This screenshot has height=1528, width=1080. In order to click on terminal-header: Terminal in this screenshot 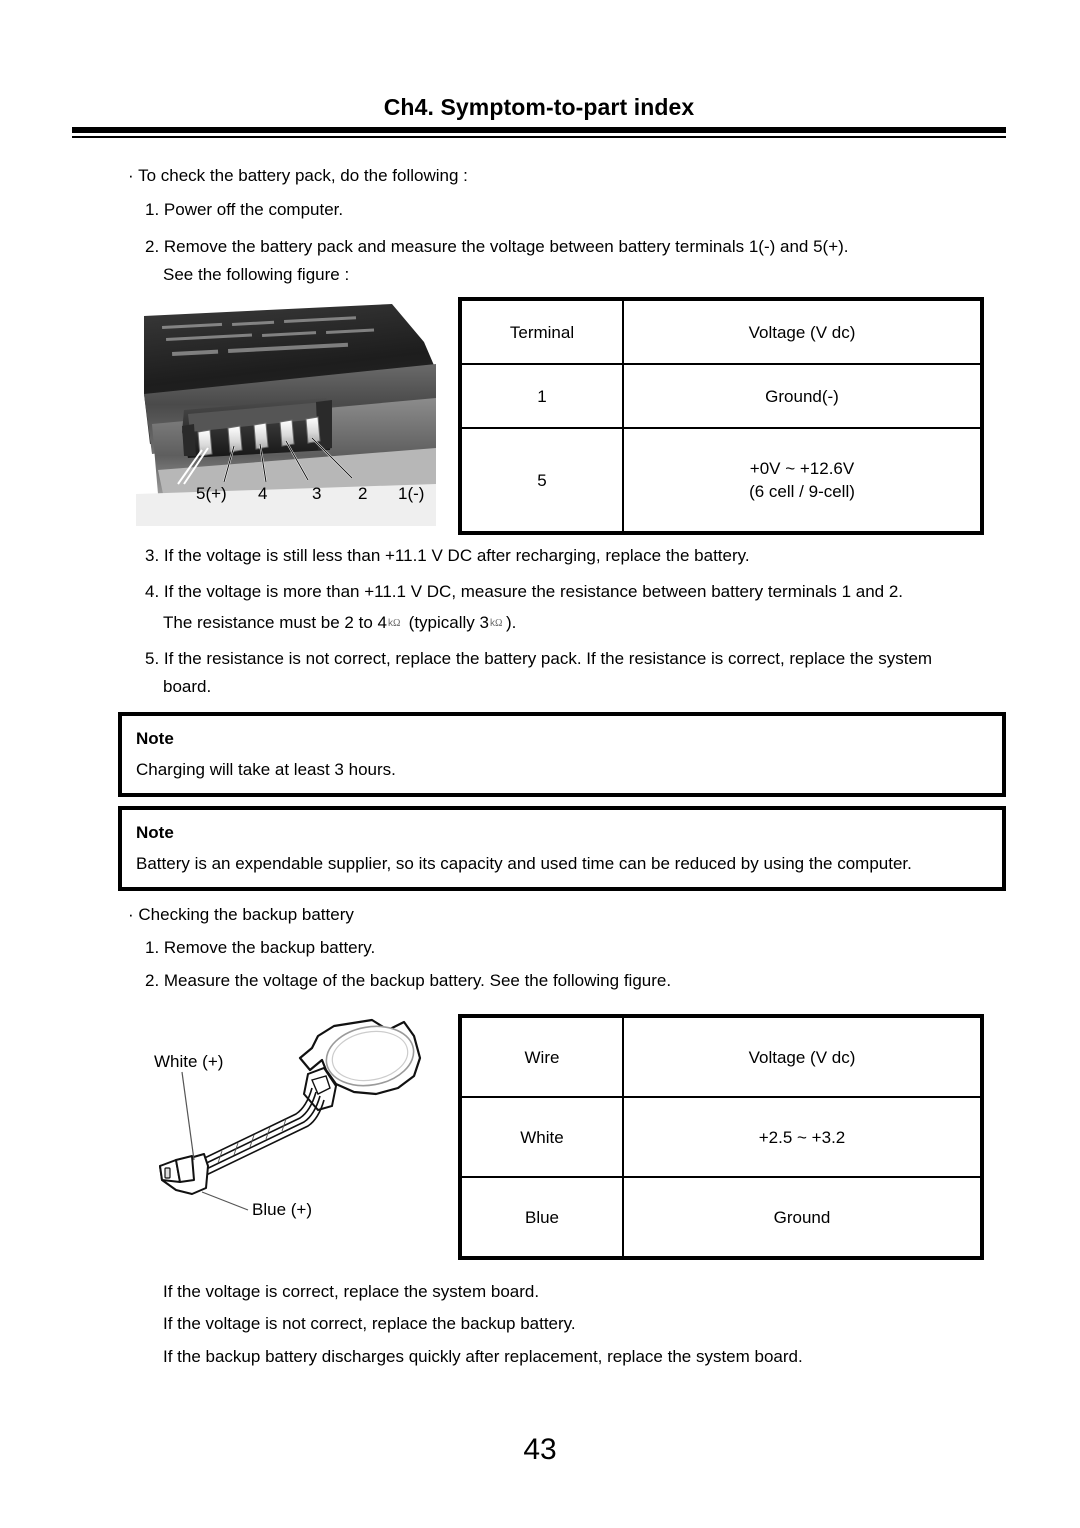, I will do `click(541, 331)`.